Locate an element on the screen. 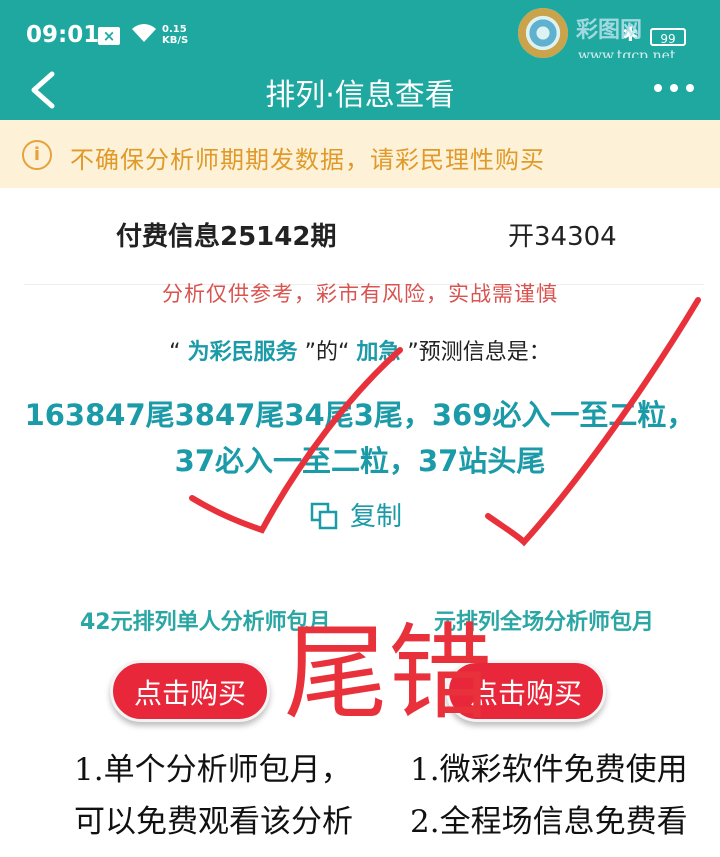 The height and width of the screenshot is (857, 720). prediction-intro: “ 为彩民服务 ”的“ 加急 ”预测信息是： is located at coordinates (360, 350).